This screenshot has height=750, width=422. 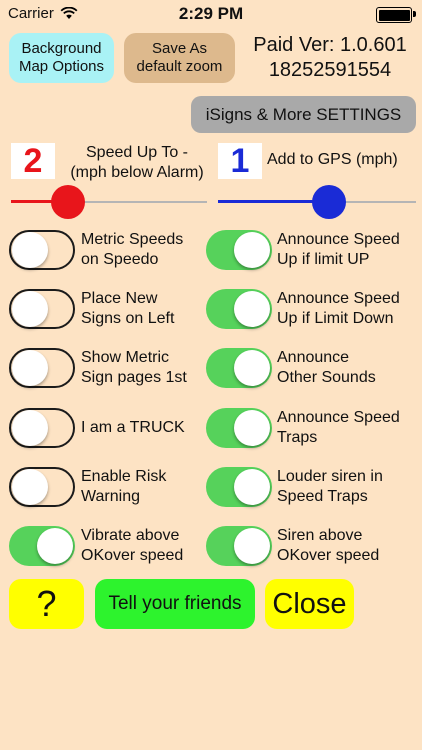 I want to click on gps-slider, so click(x=317, y=201).